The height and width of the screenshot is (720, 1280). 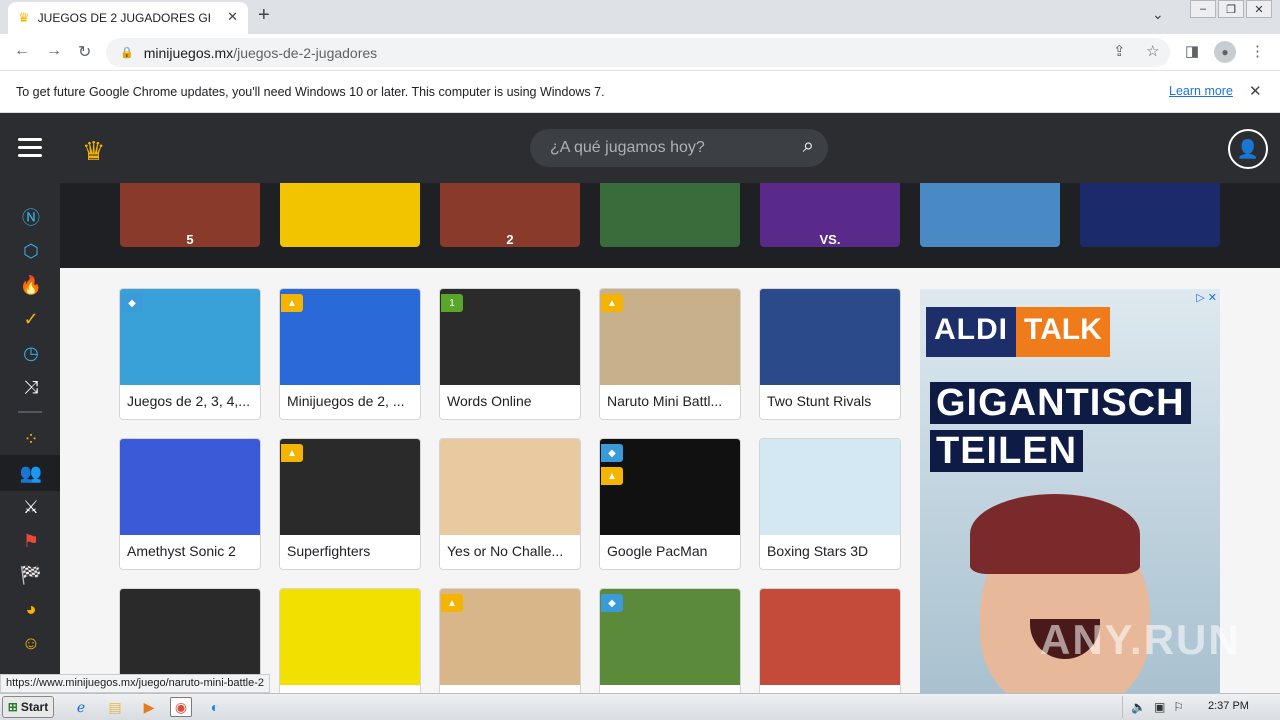 What do you see at coordinates (115, 707) in the screenshot?
I see `folder-icon: ▤` at bounding box center [115, 707].